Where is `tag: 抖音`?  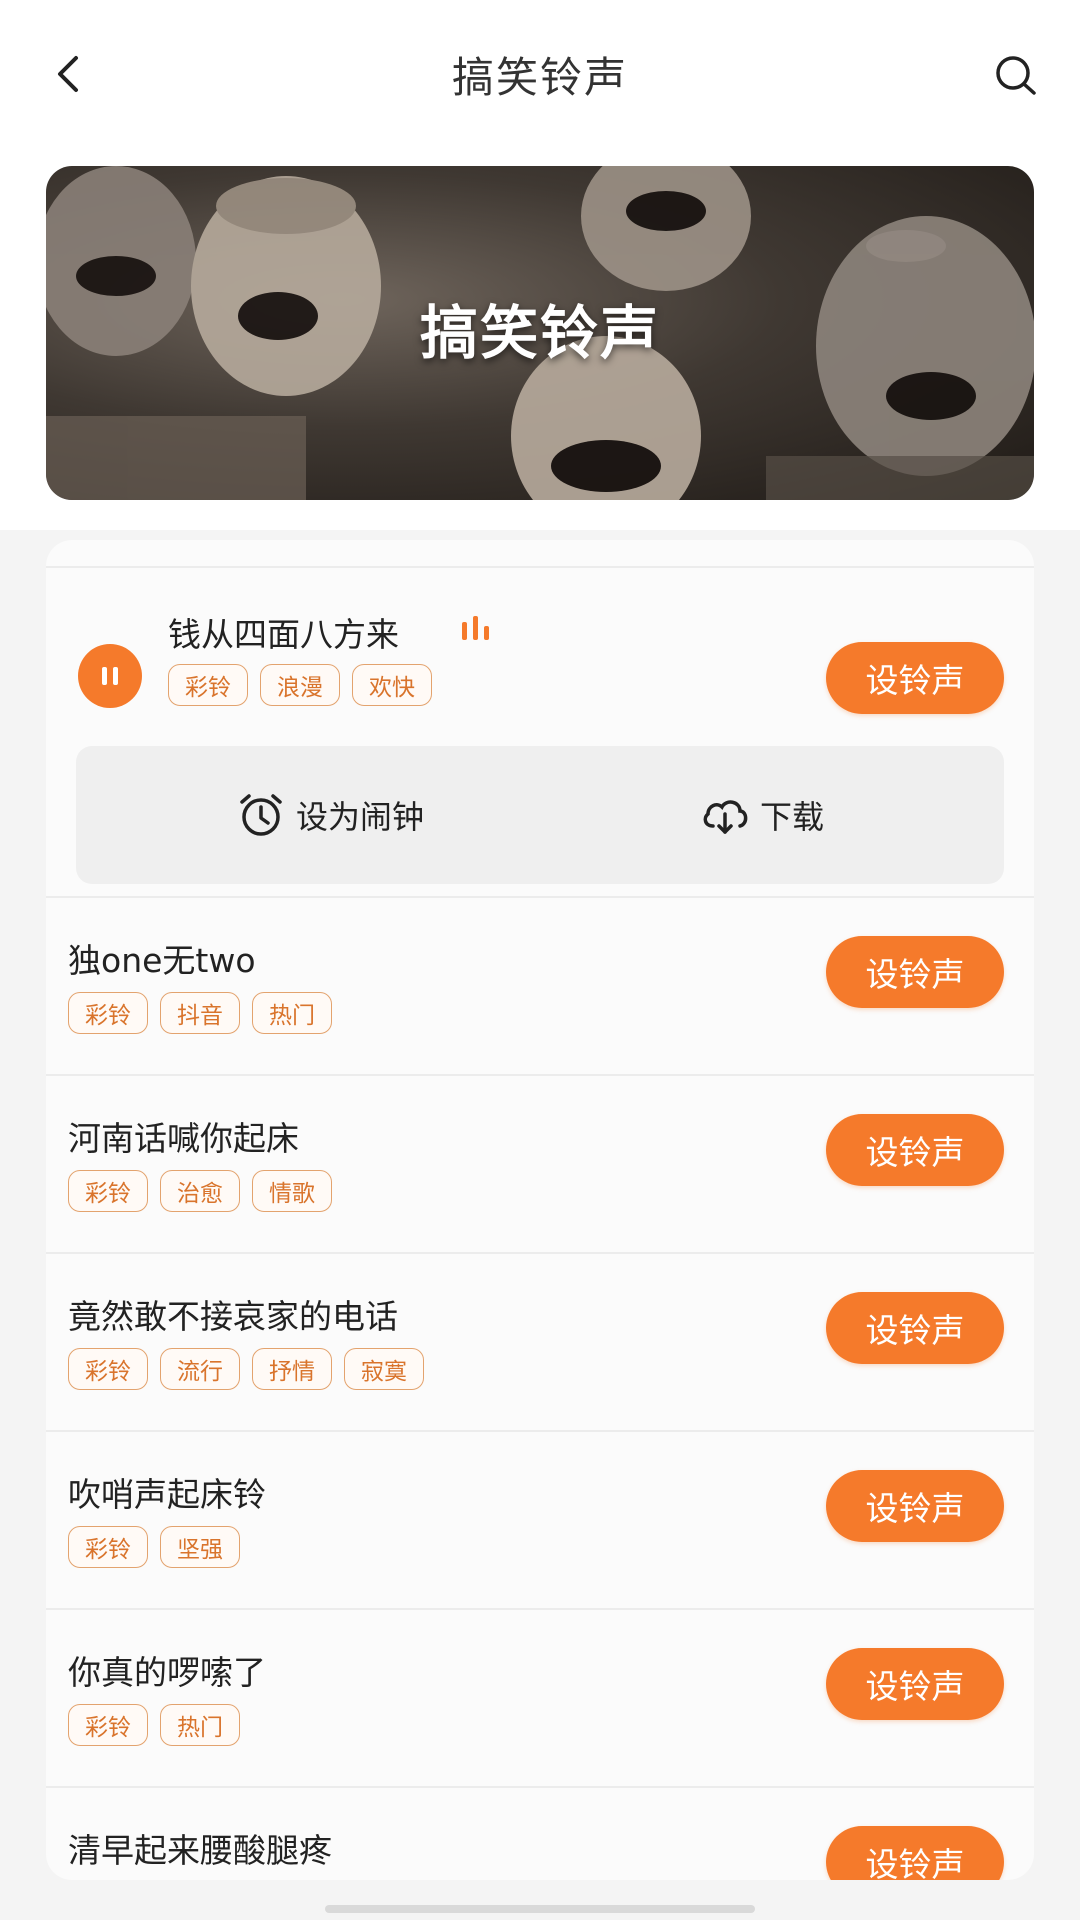
tag: 抖音 is located at coordinates (200, 1013).